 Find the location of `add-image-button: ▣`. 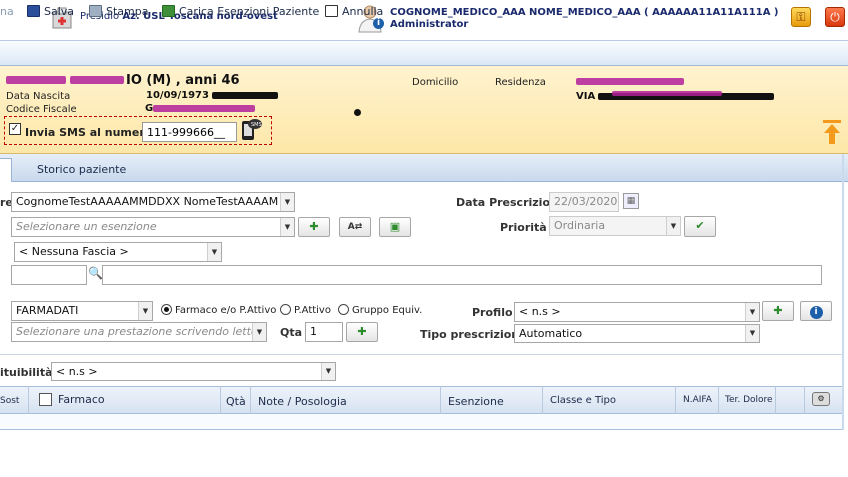

add-image-button: ▣ is located at coordinates (395, 227).